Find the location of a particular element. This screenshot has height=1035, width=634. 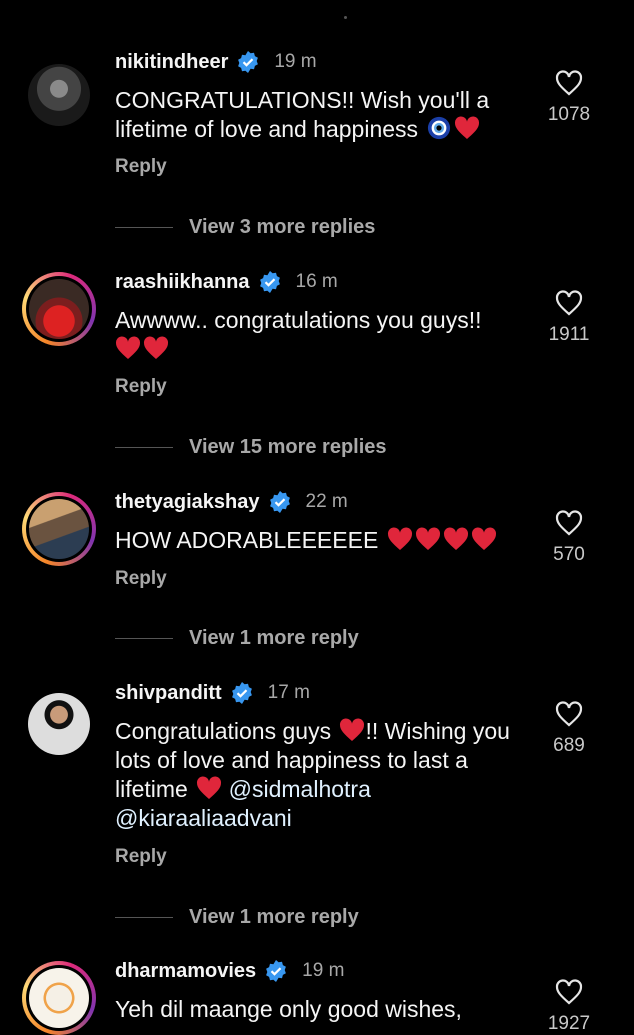

username: dharmamovies is located at coordinates (185, 971).